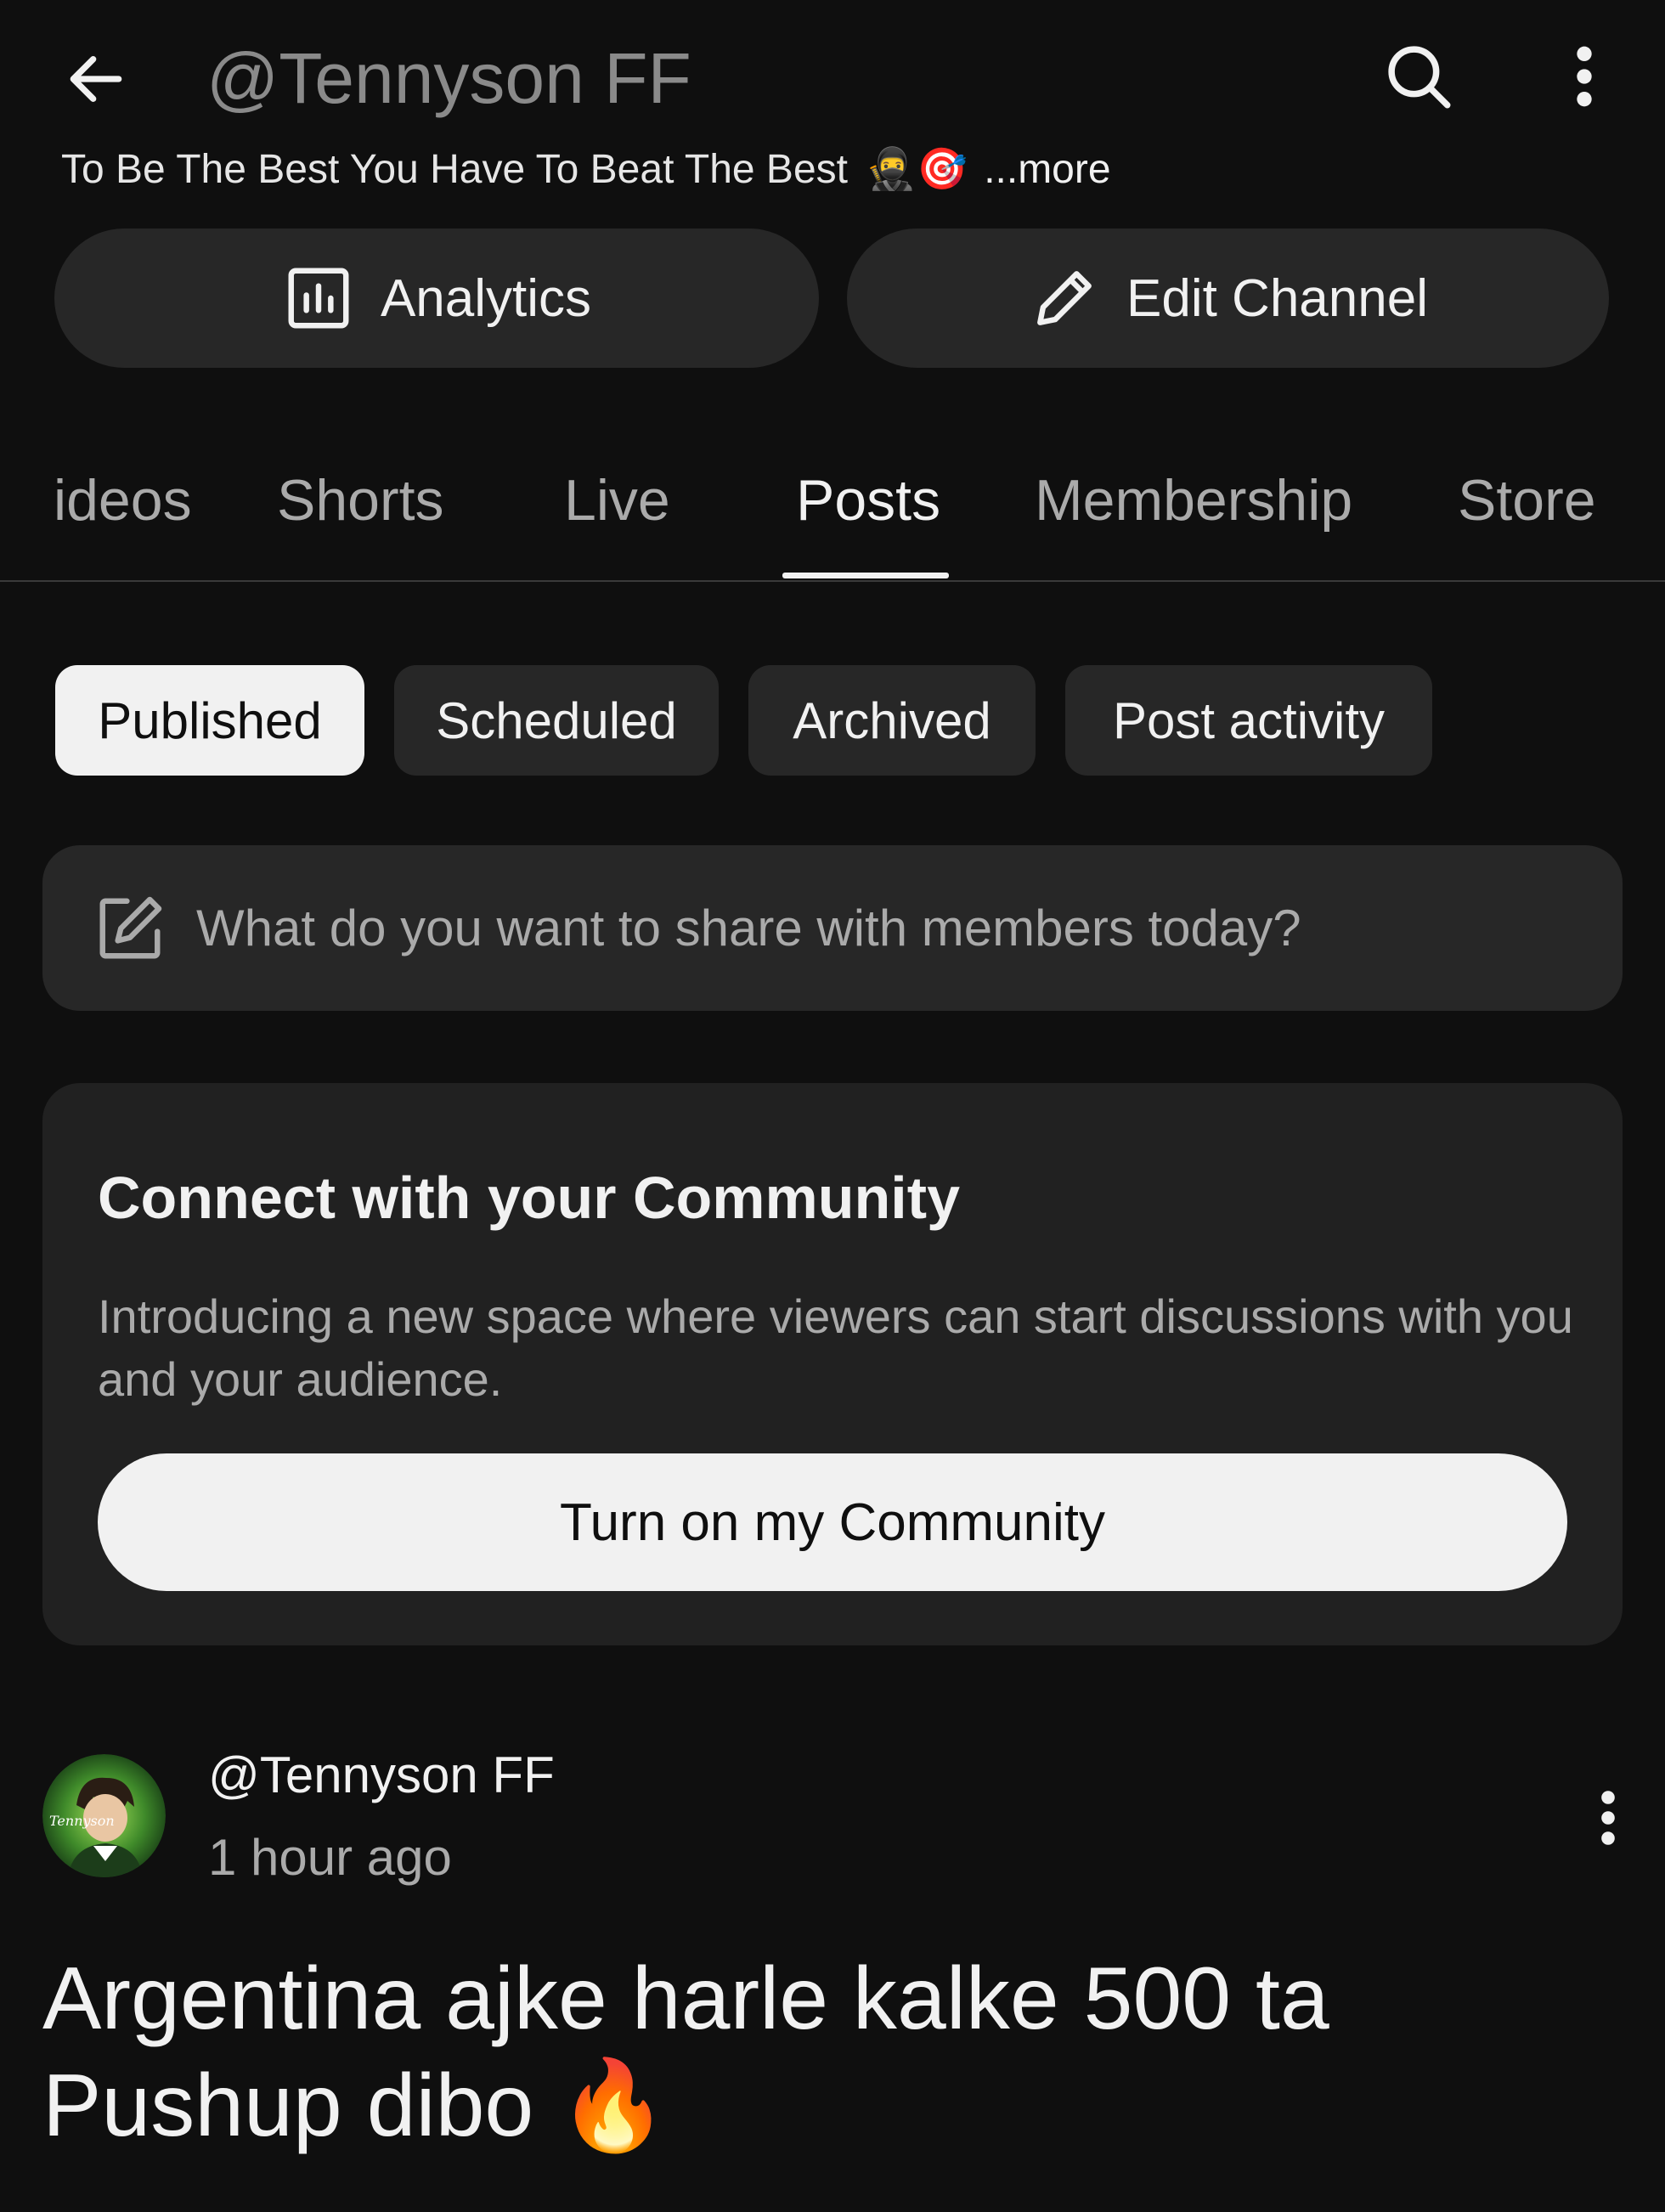  I want to click on active-tab-indicator, so click(865, 575).